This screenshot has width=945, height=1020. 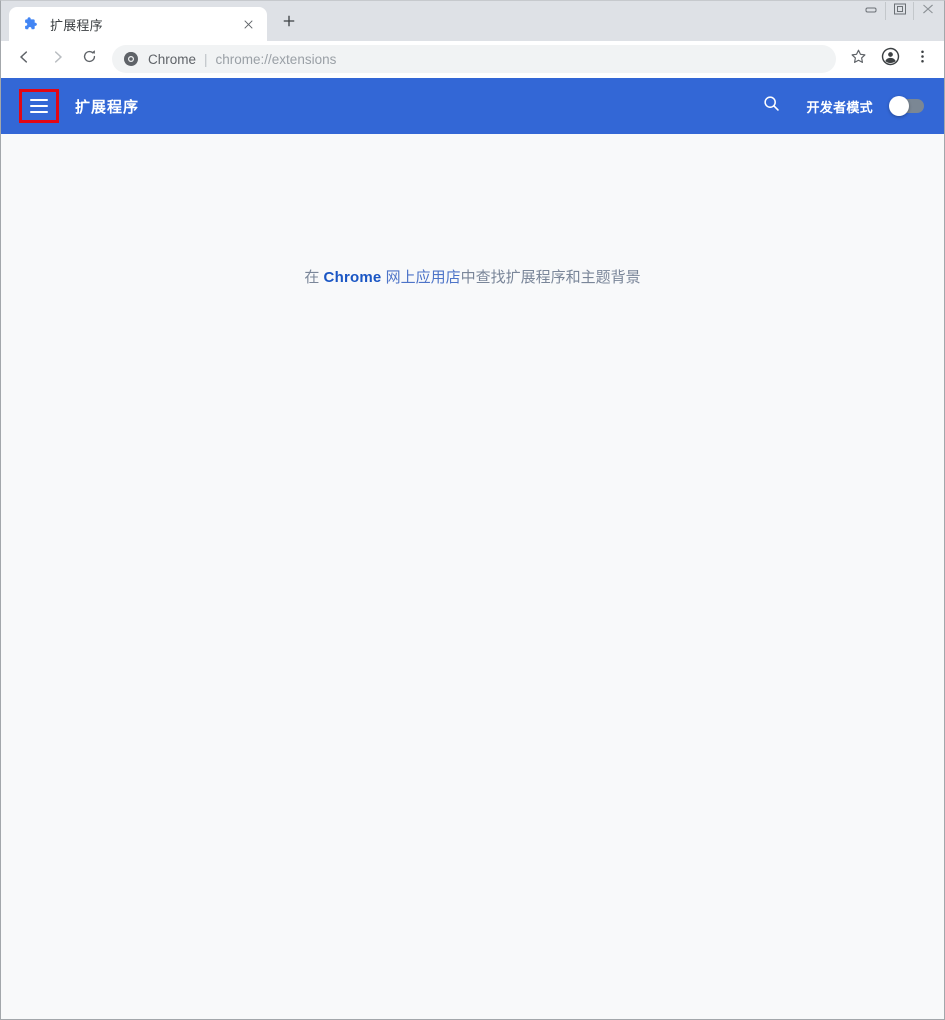 I want to click on toggle-knob, so click(x=899, y=106).